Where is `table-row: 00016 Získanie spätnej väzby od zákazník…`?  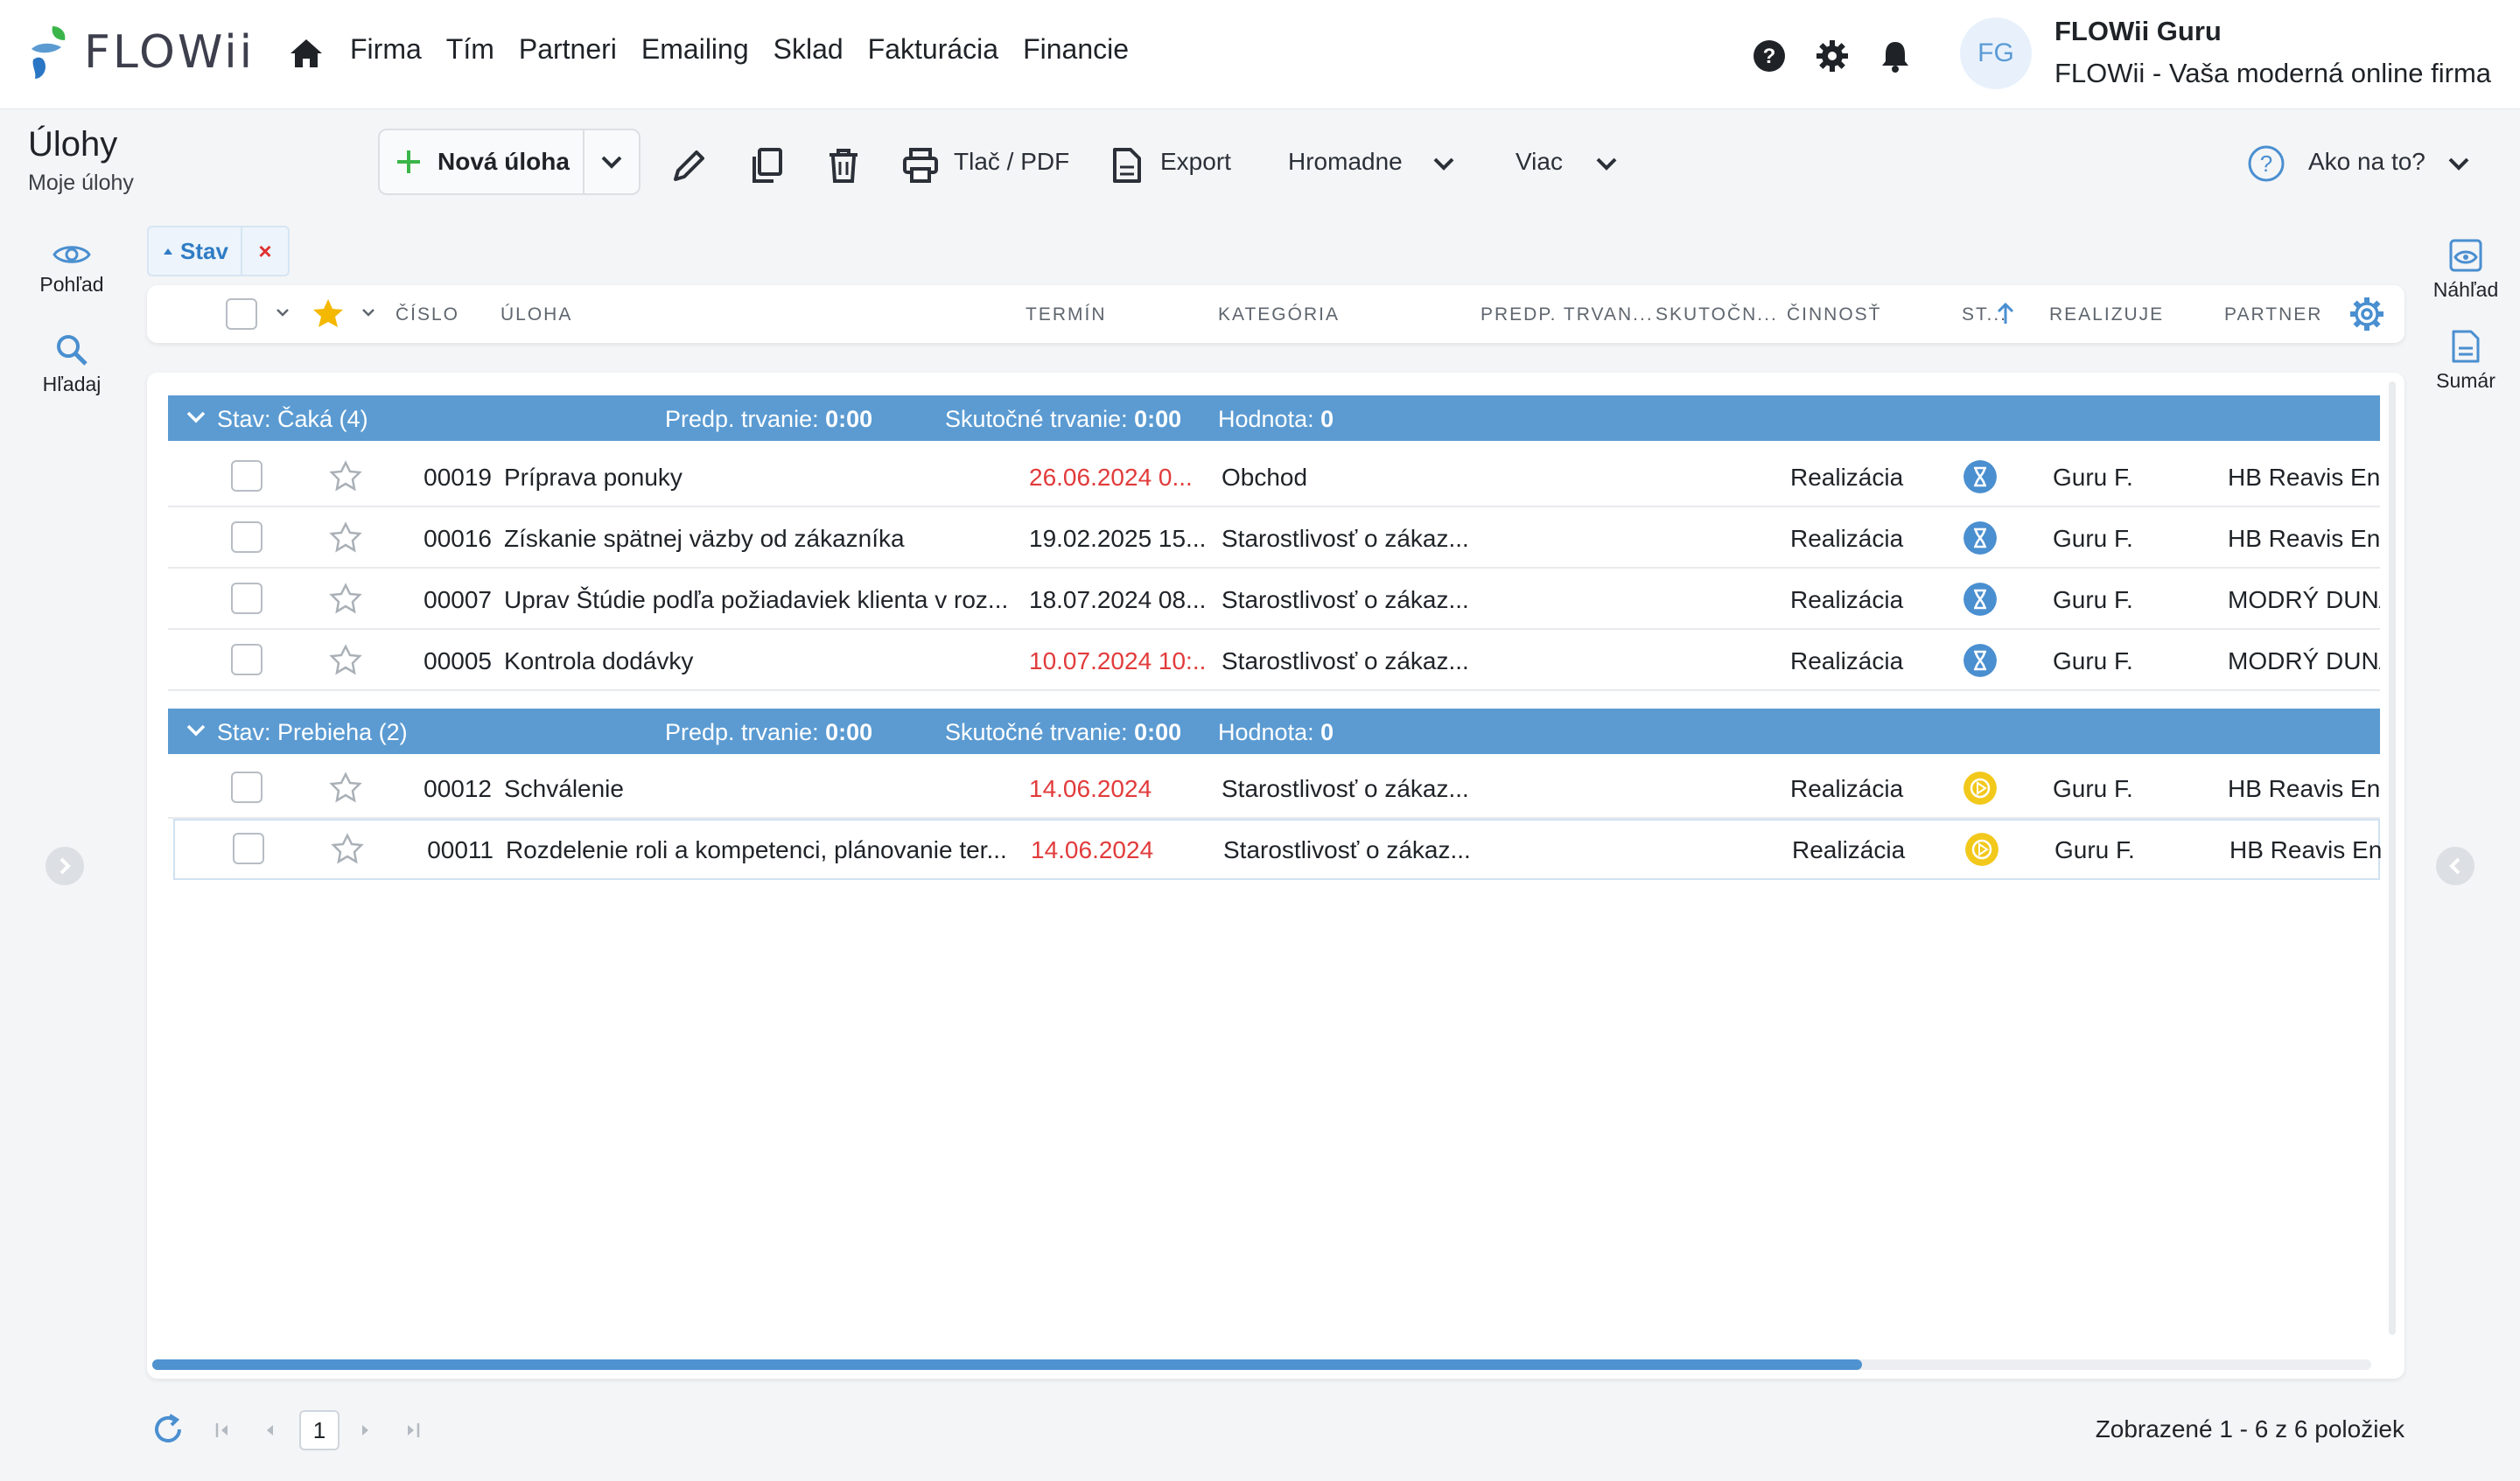
table-row: 00016 Získanie spätnej väzby od zákazník… is located at coordinates (1274, 538).